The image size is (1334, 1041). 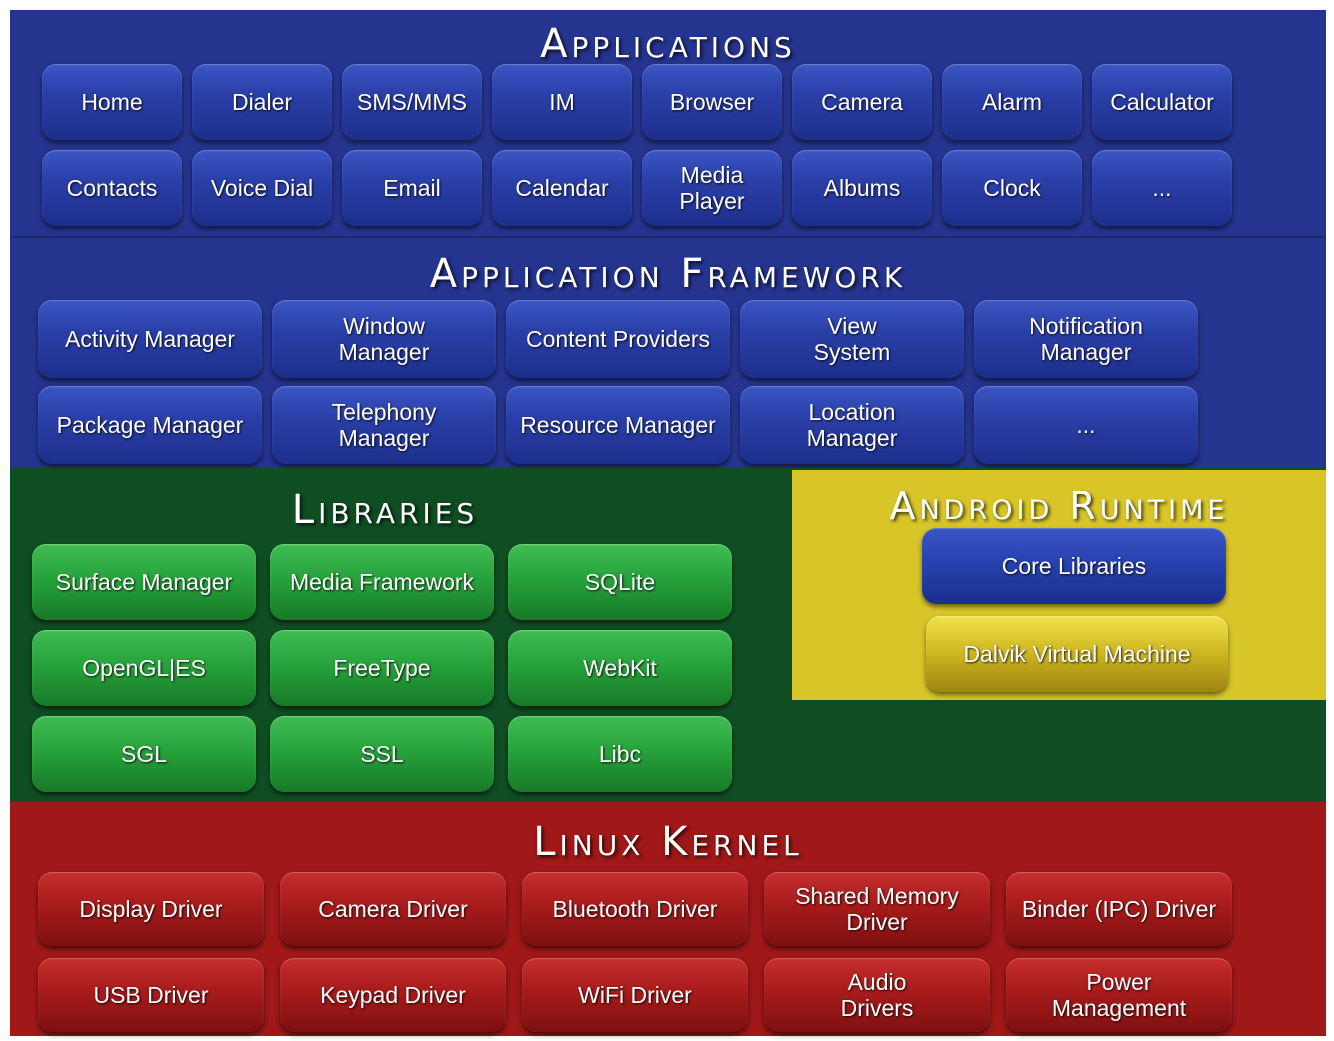 What do you see at coordinates (393, 909) in the screenshot?
I see `kernel-box-camera-driver: Camera Driver` at bounding box center [393, 909].